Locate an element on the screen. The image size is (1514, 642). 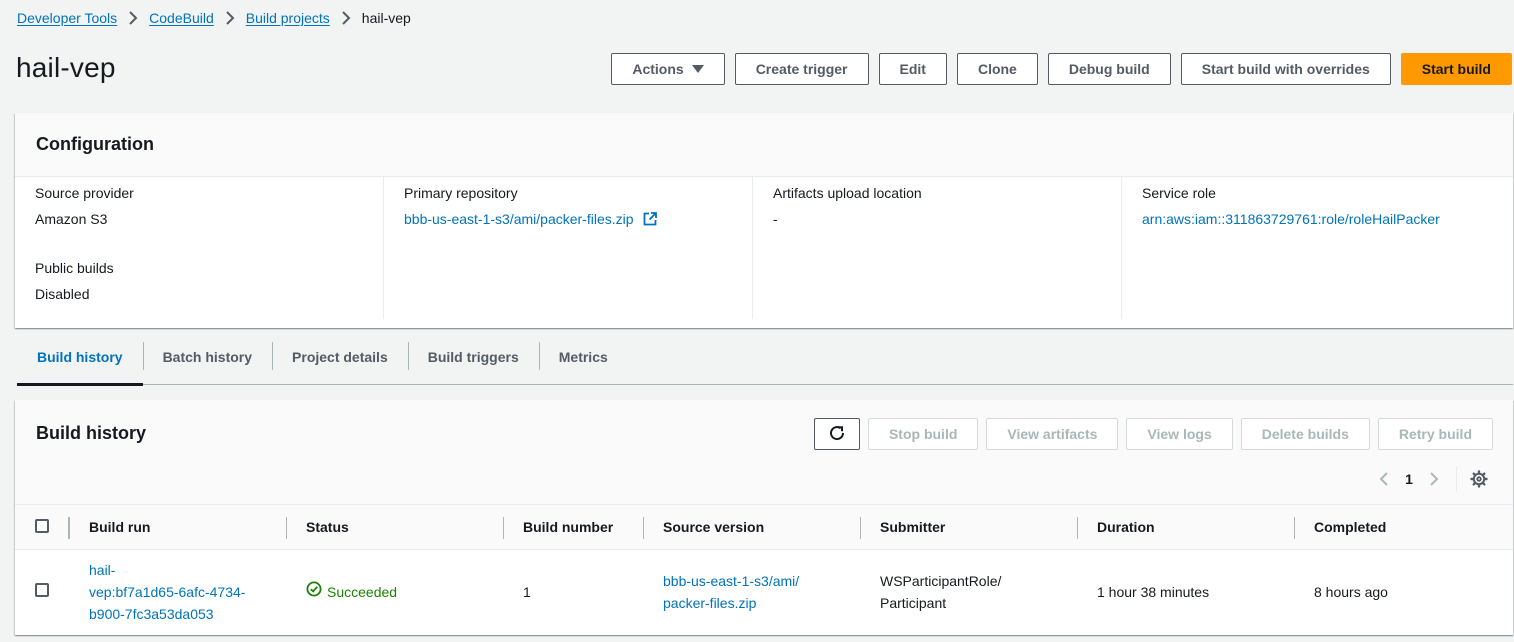
prev-page-icon is located at coordinates (1384, 479).